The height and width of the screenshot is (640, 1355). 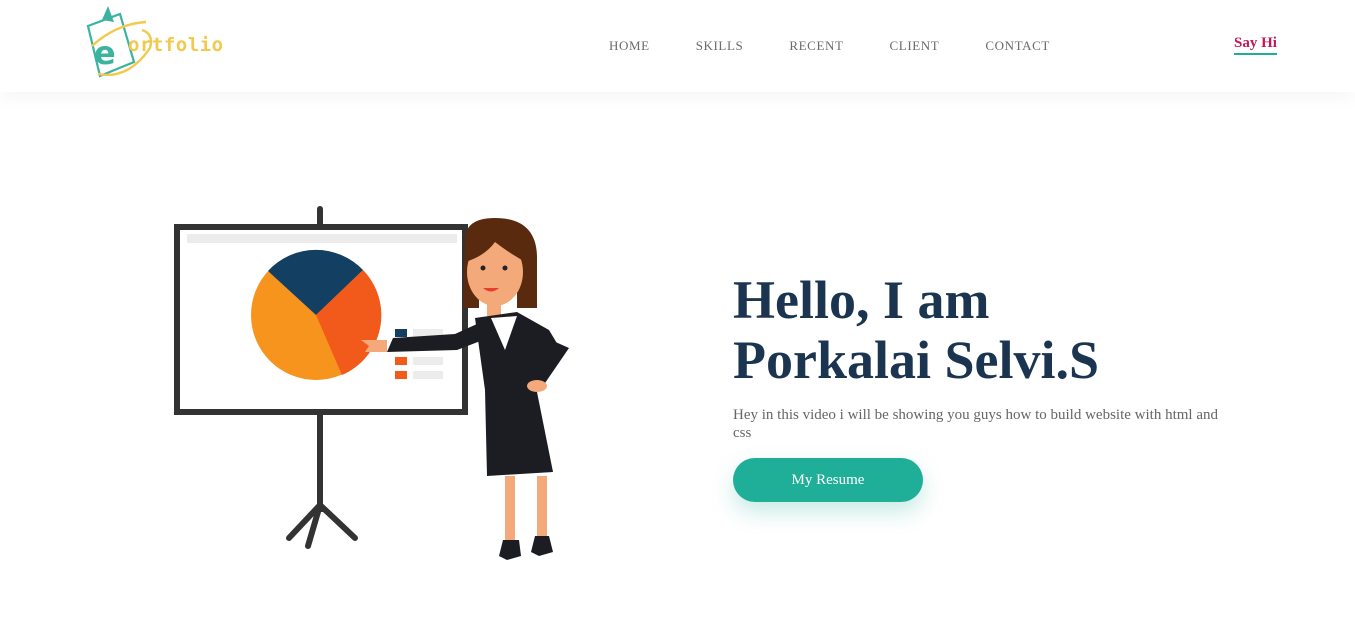 What do you see at coordinates (316, 314) in the screenshot?
I see `pie-chart-icon` at bounding box center [316, 314].